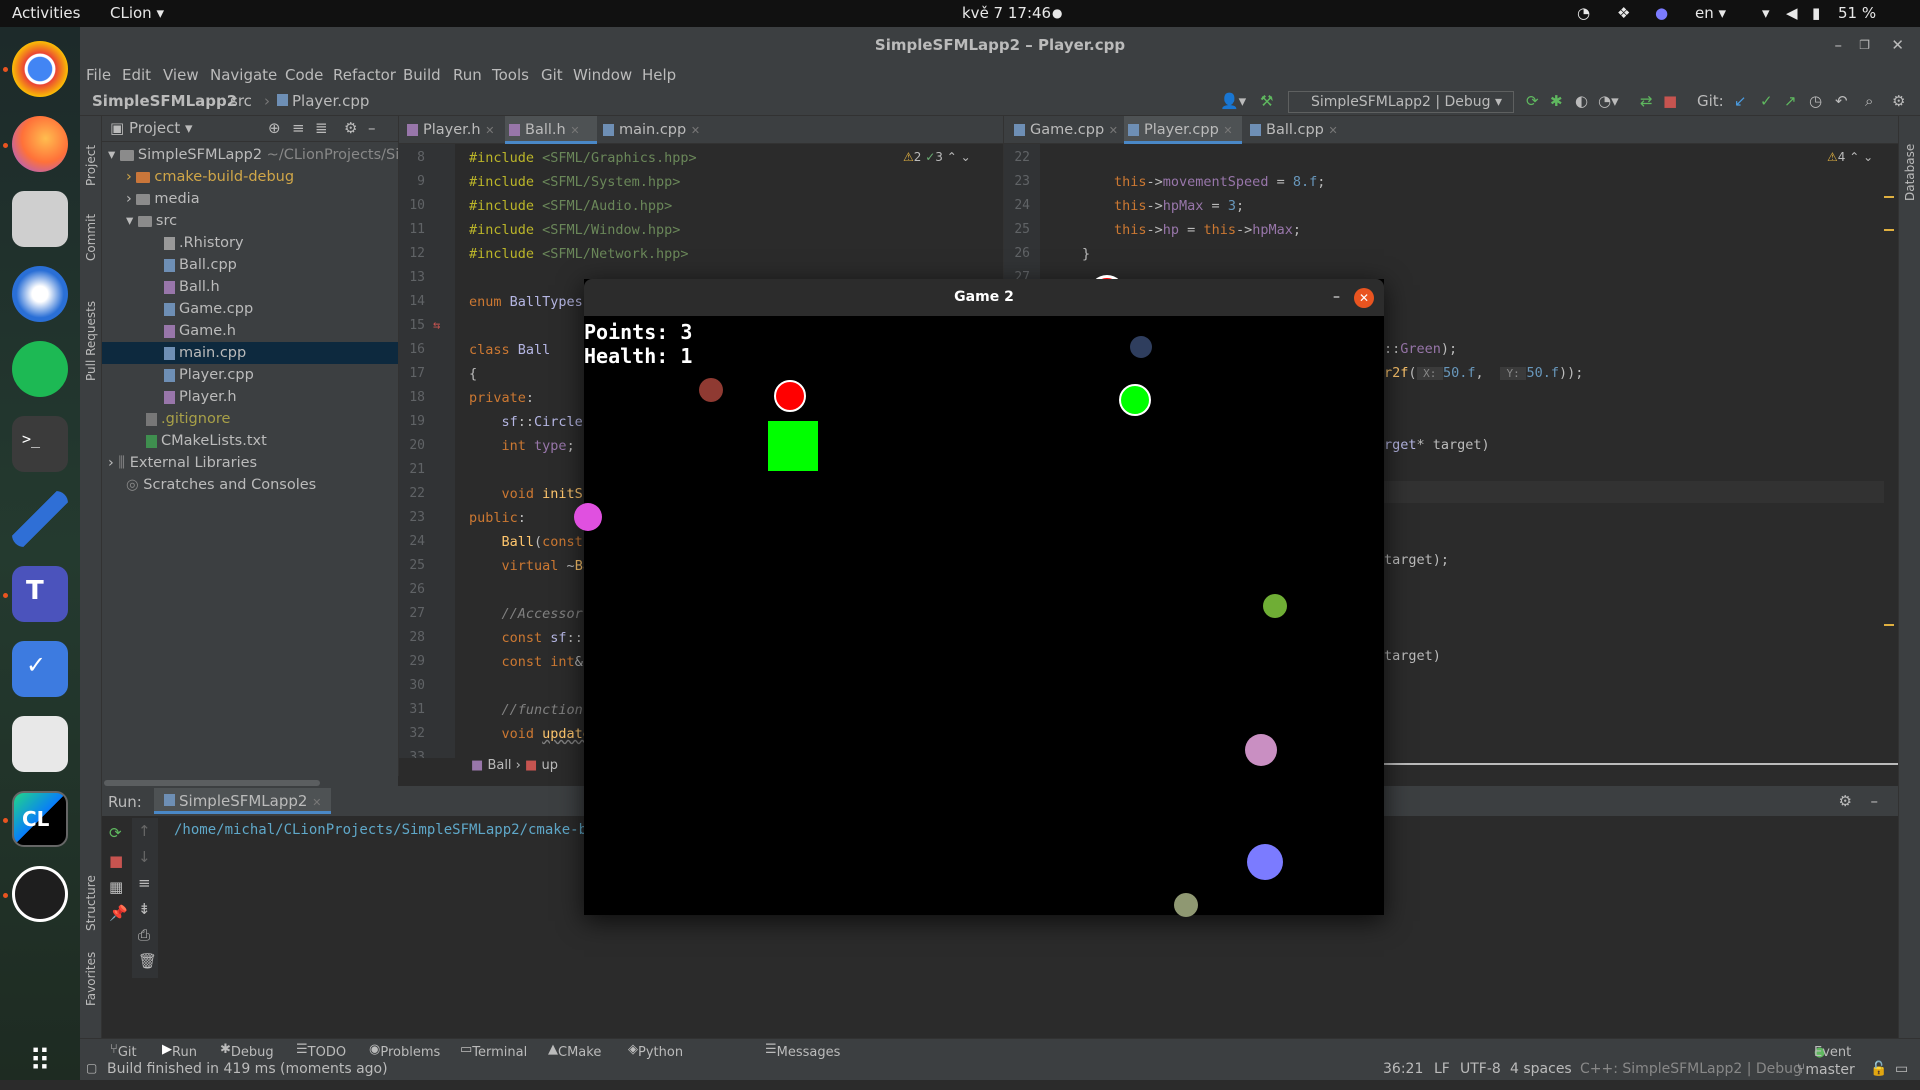 This screenshot has height=1090, width=1920. Describe the element at coordinates (364, 75) in the screenshot. I see `menu-refactor: Refactor` at that location.